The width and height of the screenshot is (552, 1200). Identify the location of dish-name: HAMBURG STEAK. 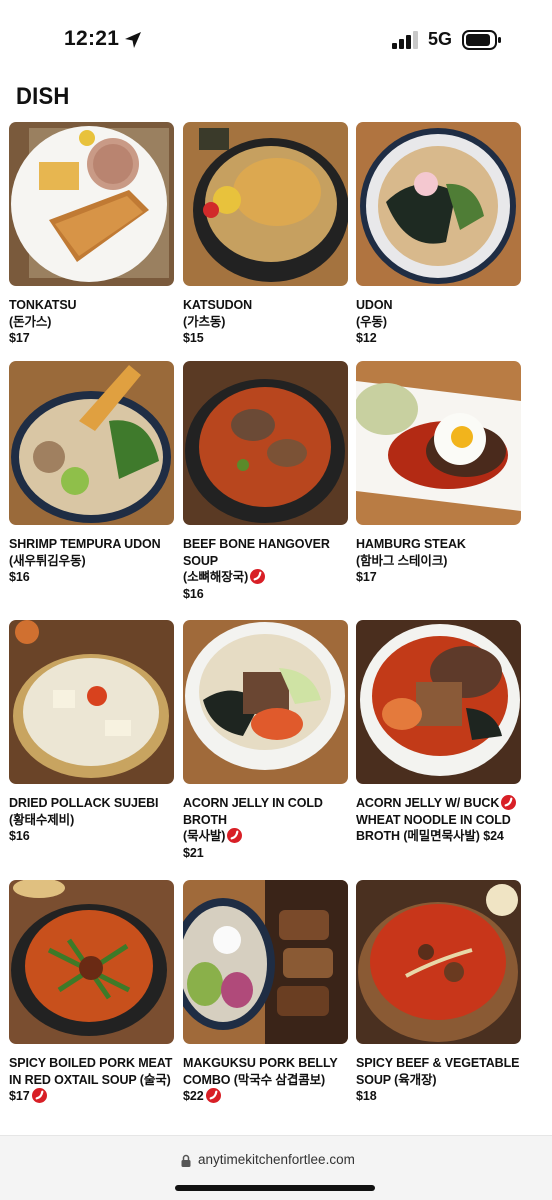
(411, 544).